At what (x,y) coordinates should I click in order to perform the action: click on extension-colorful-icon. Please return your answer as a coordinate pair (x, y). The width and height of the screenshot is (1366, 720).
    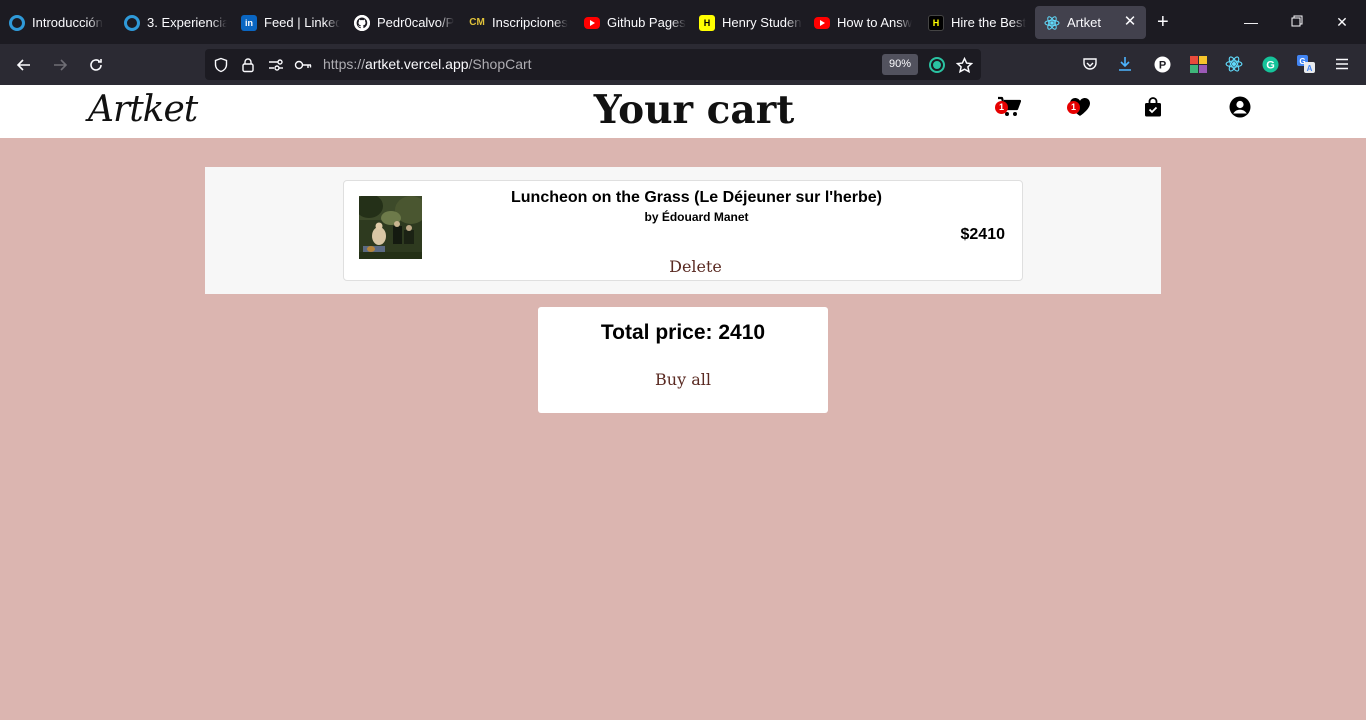
    Looking at the image, I should click on (1198, 64).